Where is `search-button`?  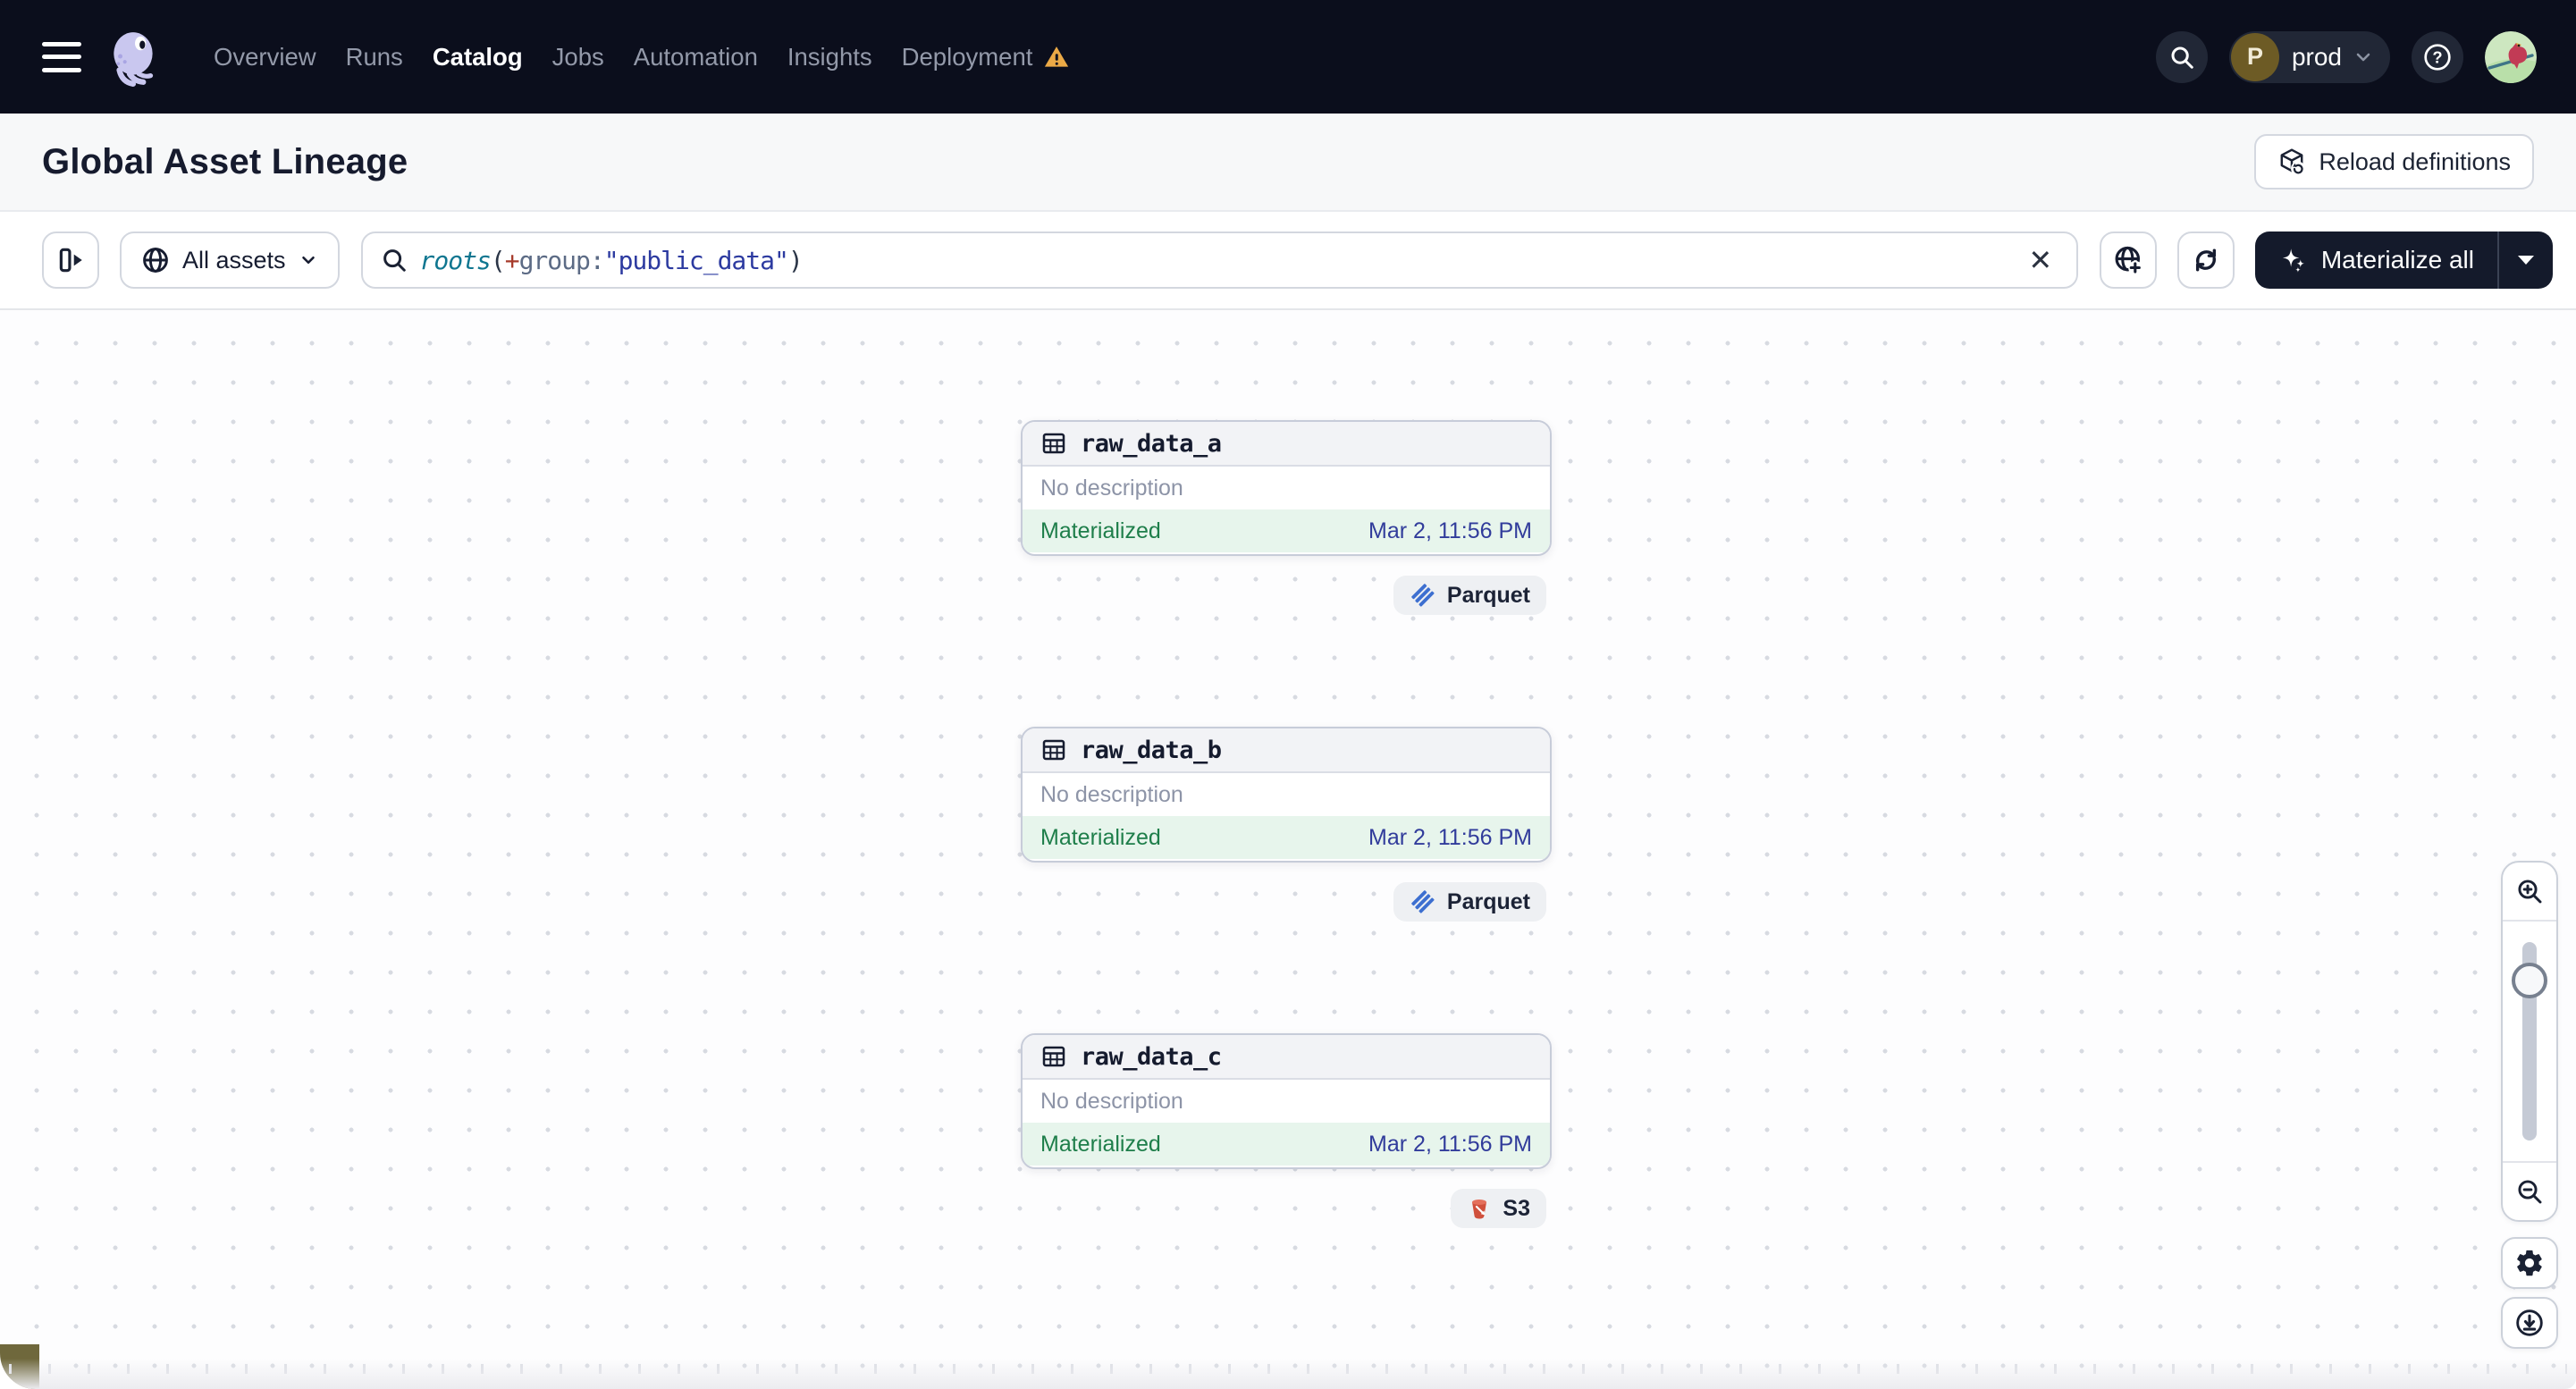 search-button is located at coordinates (2182, 56).